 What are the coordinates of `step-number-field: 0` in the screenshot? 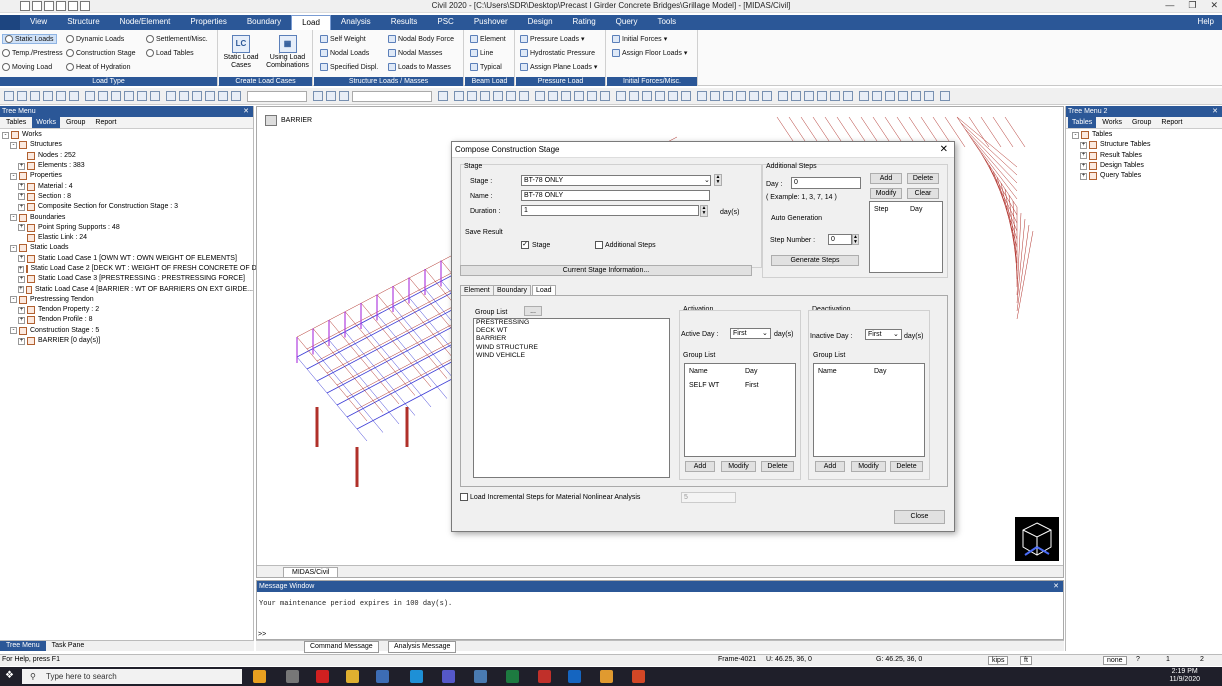 It's located at (840, 239).